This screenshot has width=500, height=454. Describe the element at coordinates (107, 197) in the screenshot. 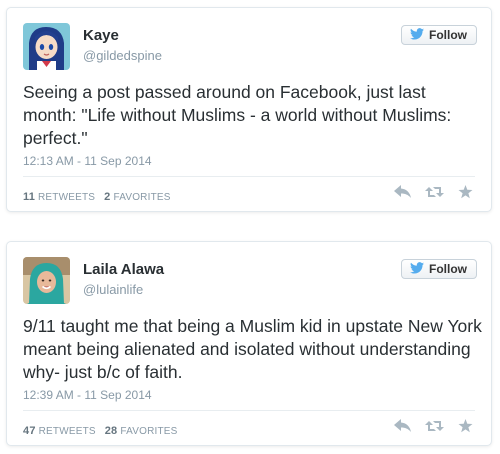

I see `favorites-count: 2` at that location.